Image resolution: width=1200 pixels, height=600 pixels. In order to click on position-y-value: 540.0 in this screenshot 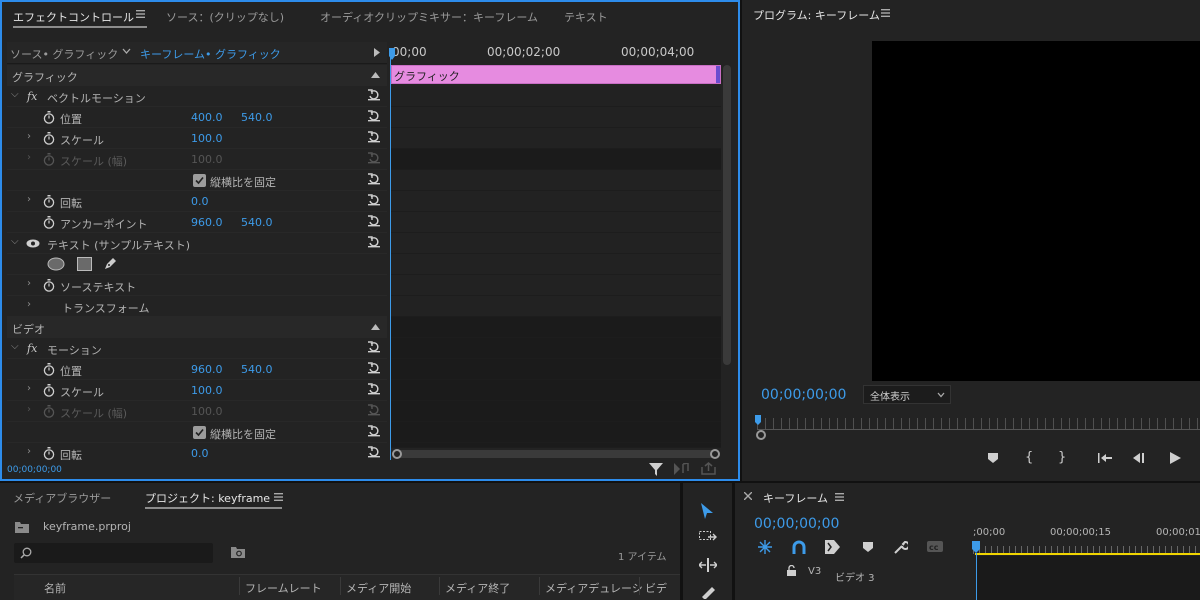, I will do `click(257, 117)`.